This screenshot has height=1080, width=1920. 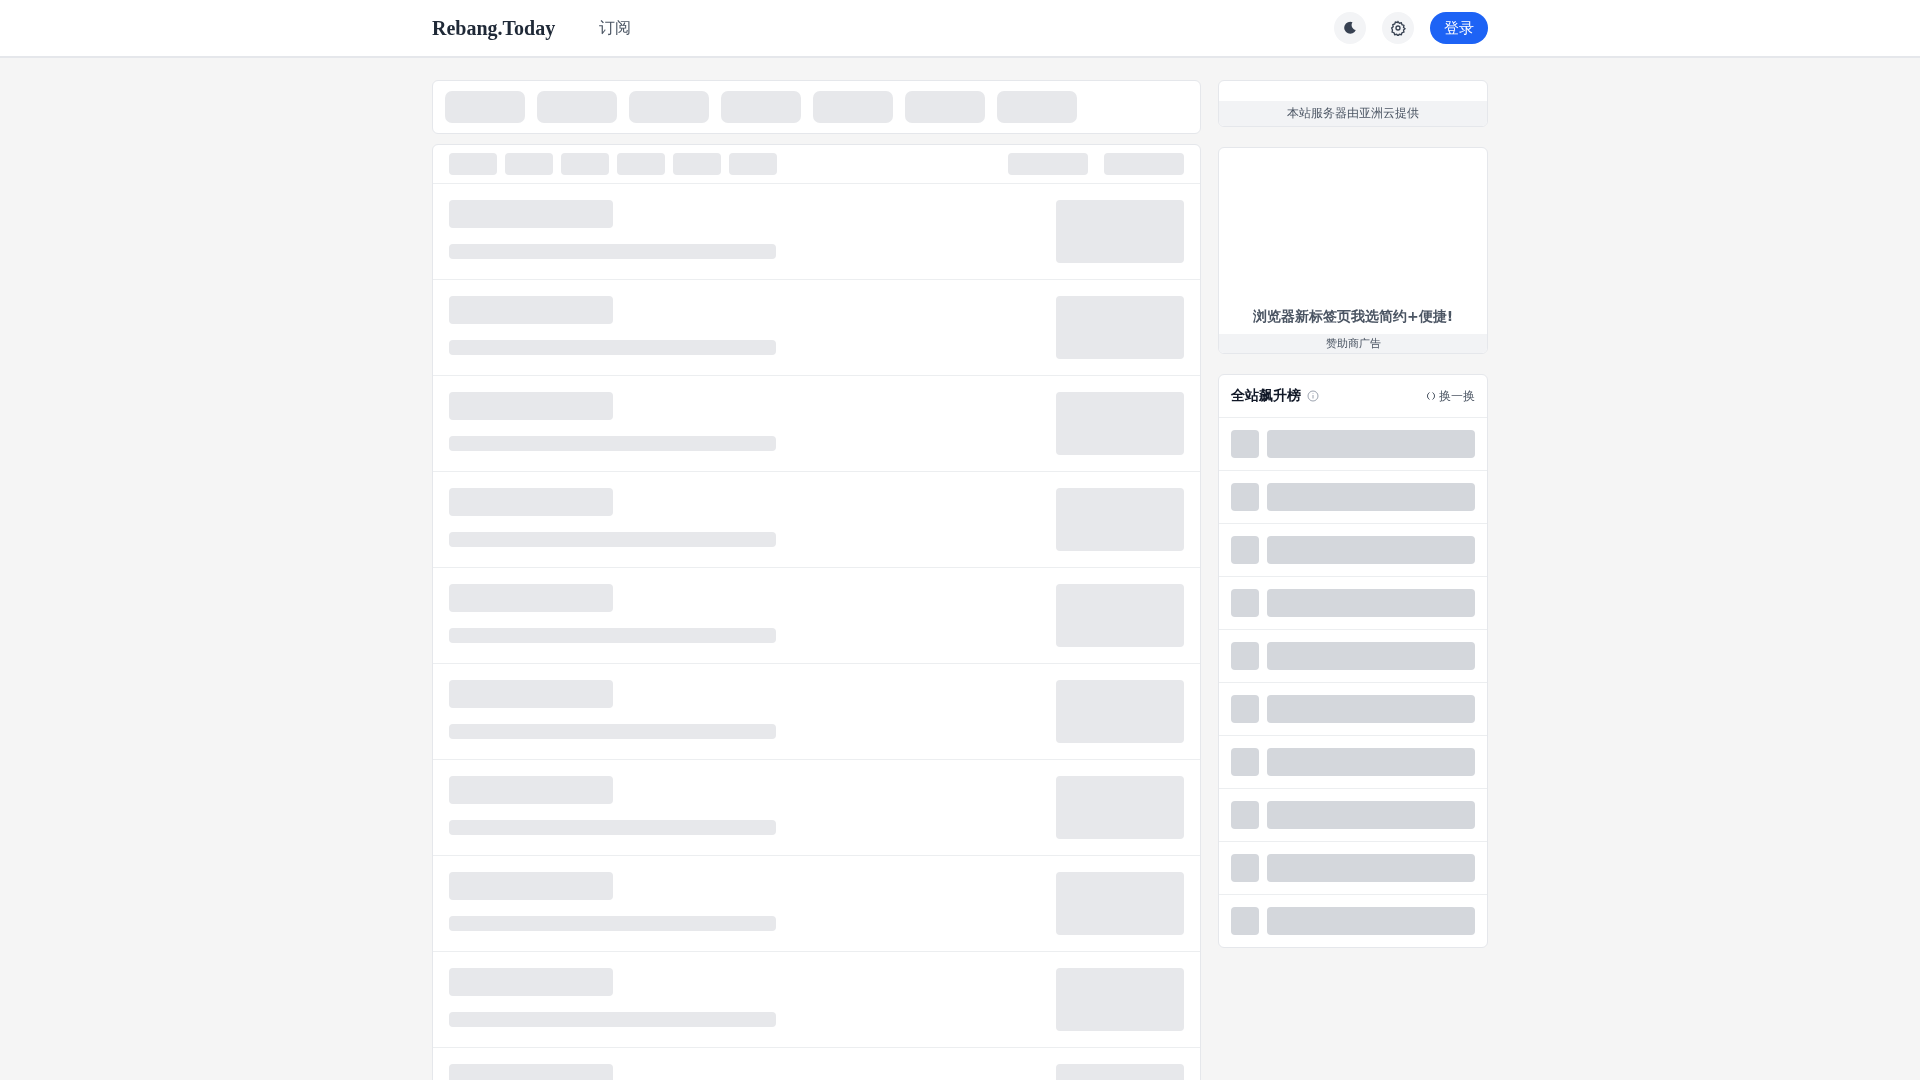 What do you see at coordinates (1353, 321) in the screenshot?
I see `ad-headline: 浏览器新标签页我选简约+便捷!` at bounding box center [1353, 321].